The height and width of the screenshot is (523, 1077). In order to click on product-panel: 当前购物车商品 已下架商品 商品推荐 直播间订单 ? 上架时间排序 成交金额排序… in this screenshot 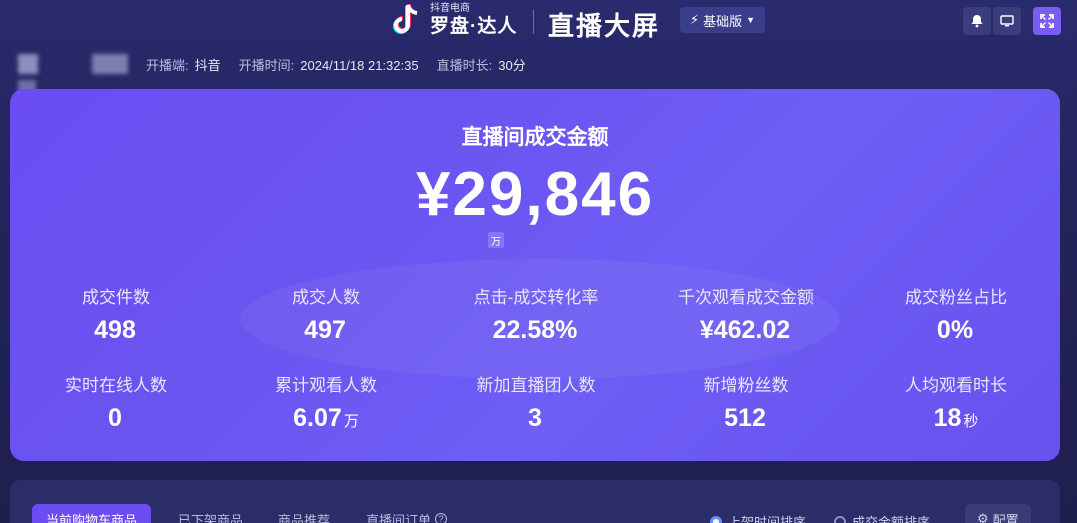, I will do `click(535, 501)`.